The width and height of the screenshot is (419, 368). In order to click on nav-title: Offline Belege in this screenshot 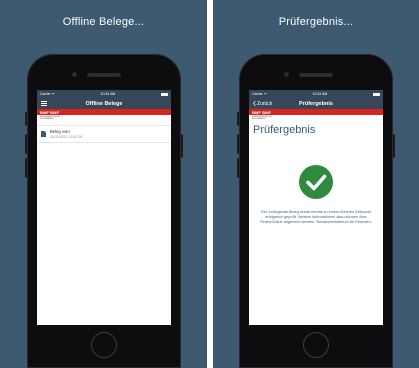, I will do `click(104, 103)`.